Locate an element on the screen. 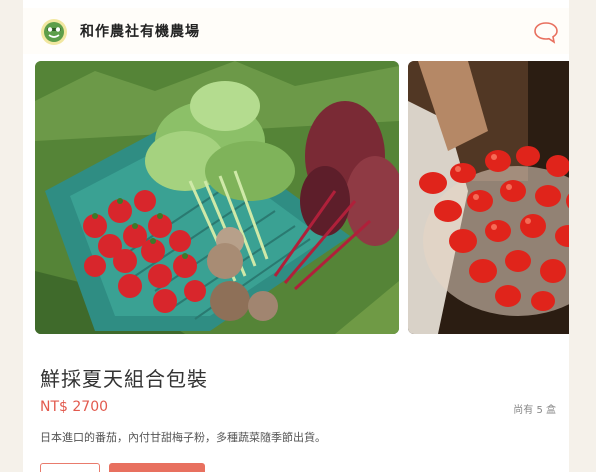 Image resolution: width=596 pixels, height=472 pixels. product-title: 鮮採夏天組合包裝 is located at coordinates (124, 379).